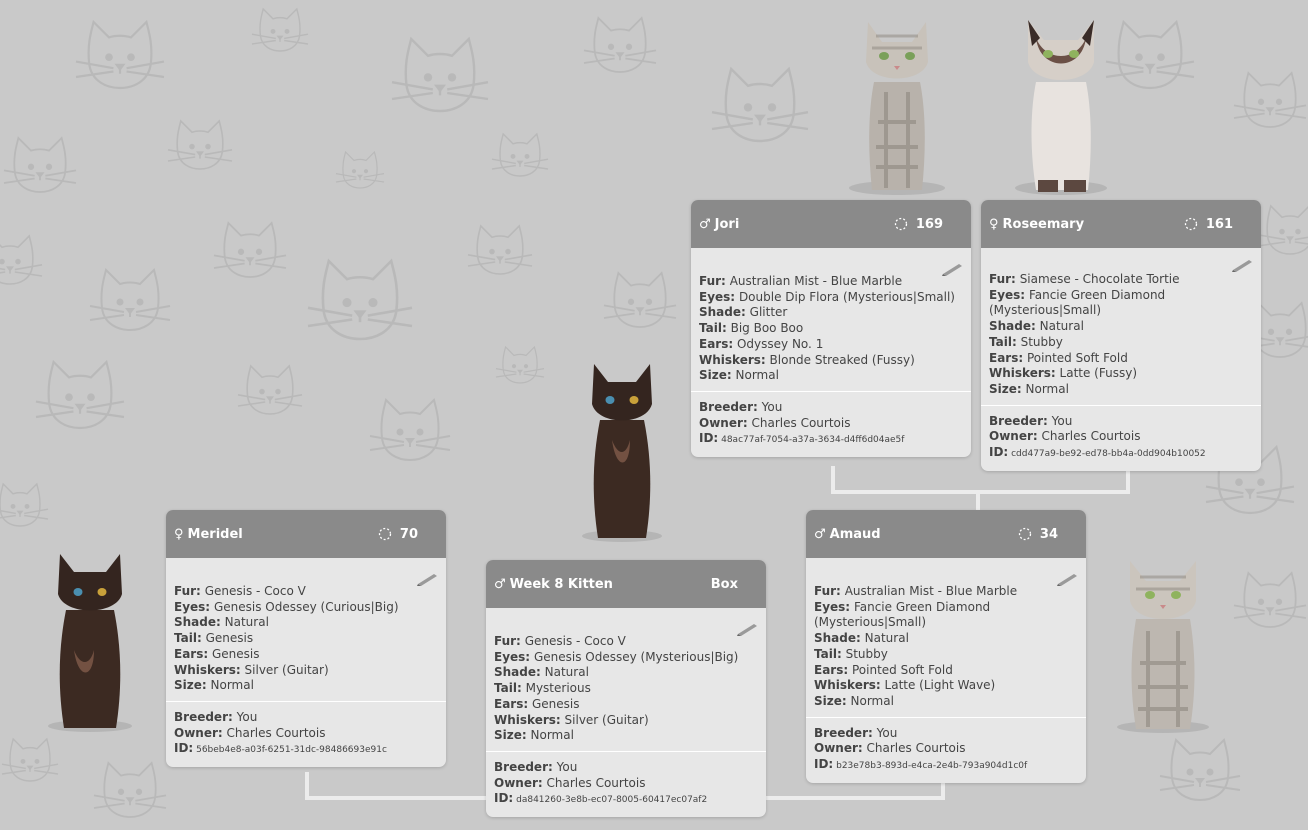  What do you see at coordinates (1044, 224) in the screenshot?
I see `cat-name: Roseemary` at bounding box center [1044, 224].